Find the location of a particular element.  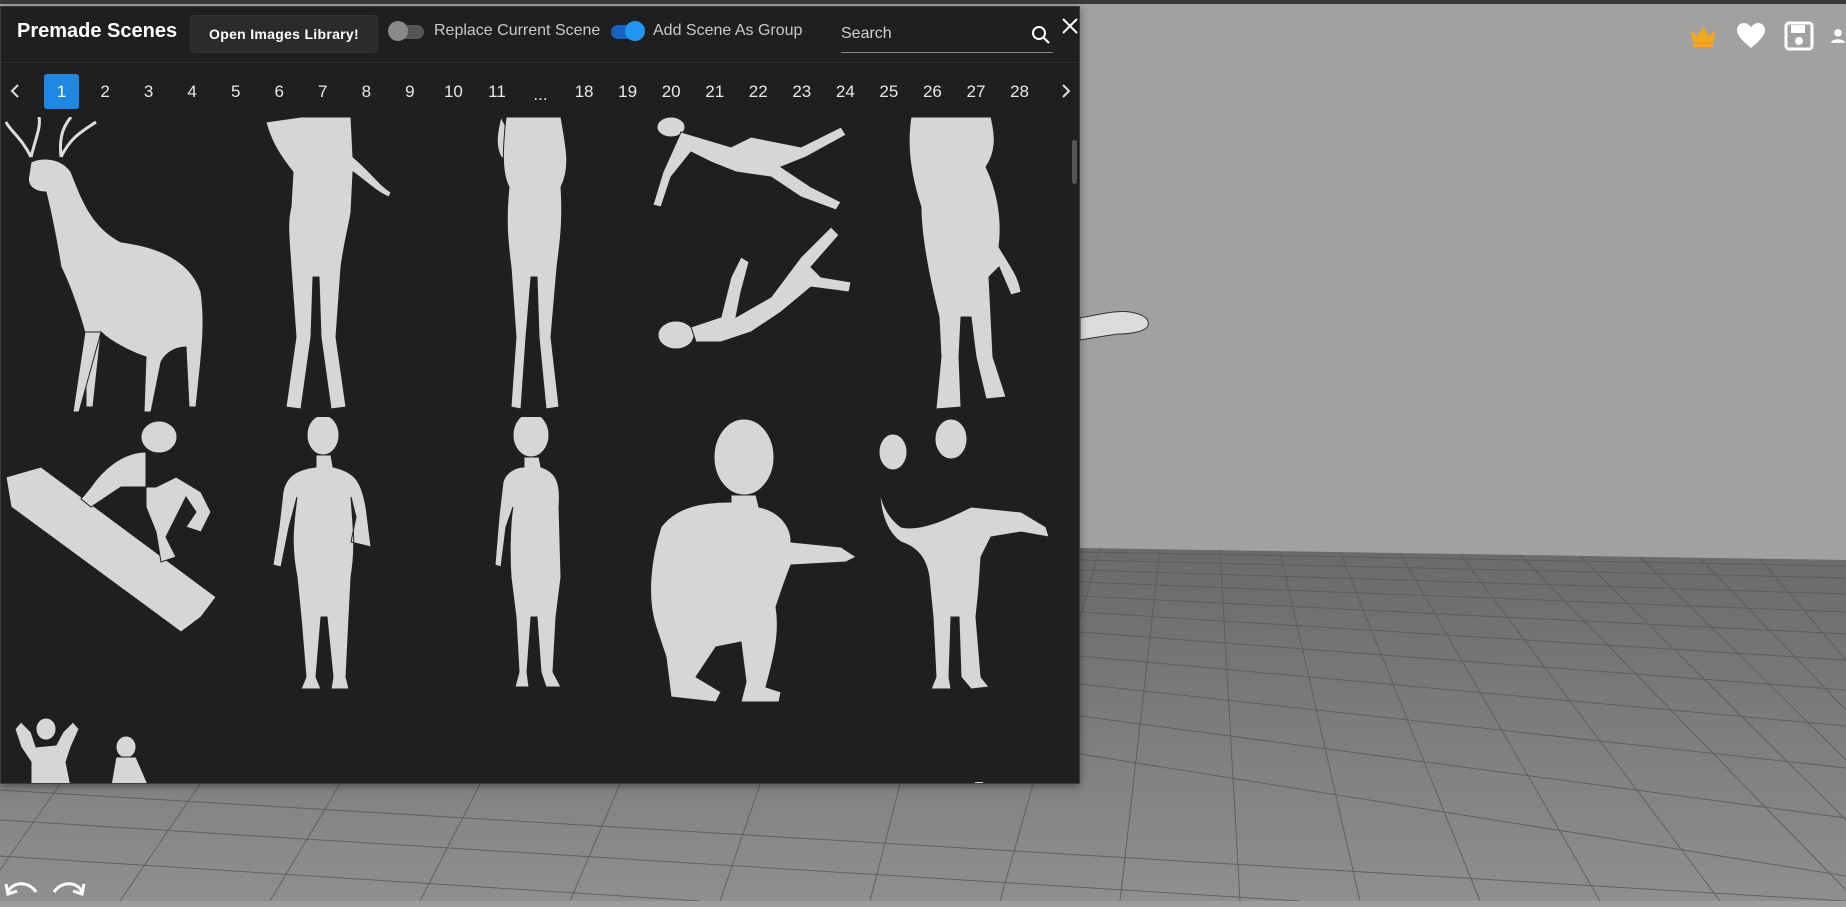

add-as-group-label: Add Scene As Group is located at coordinates (728, 30).